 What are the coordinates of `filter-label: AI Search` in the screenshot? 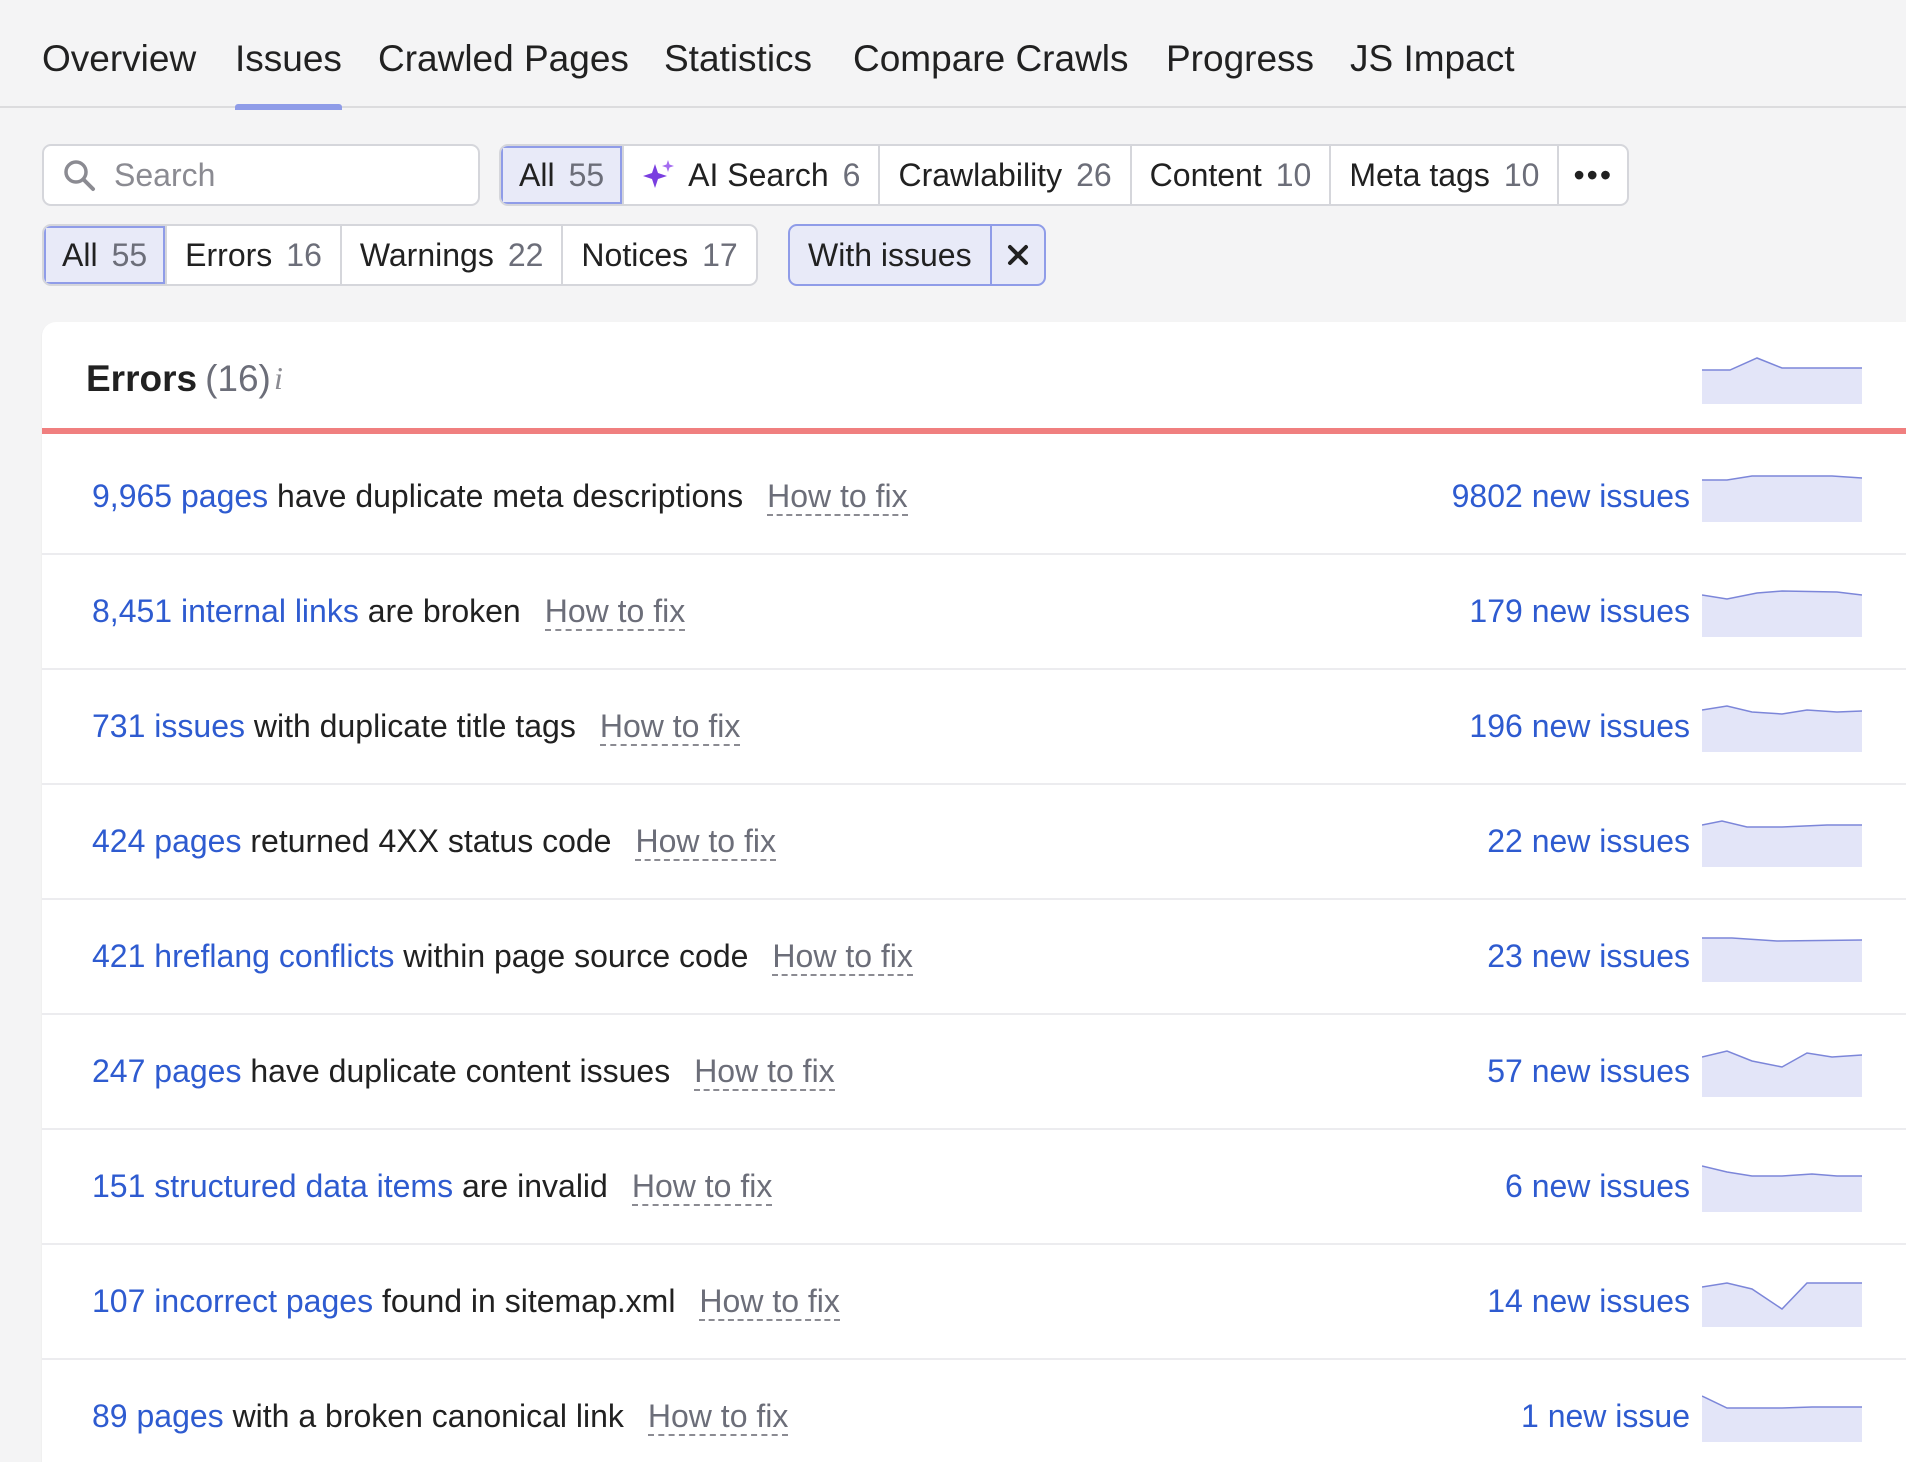 It's located at (758, 174).